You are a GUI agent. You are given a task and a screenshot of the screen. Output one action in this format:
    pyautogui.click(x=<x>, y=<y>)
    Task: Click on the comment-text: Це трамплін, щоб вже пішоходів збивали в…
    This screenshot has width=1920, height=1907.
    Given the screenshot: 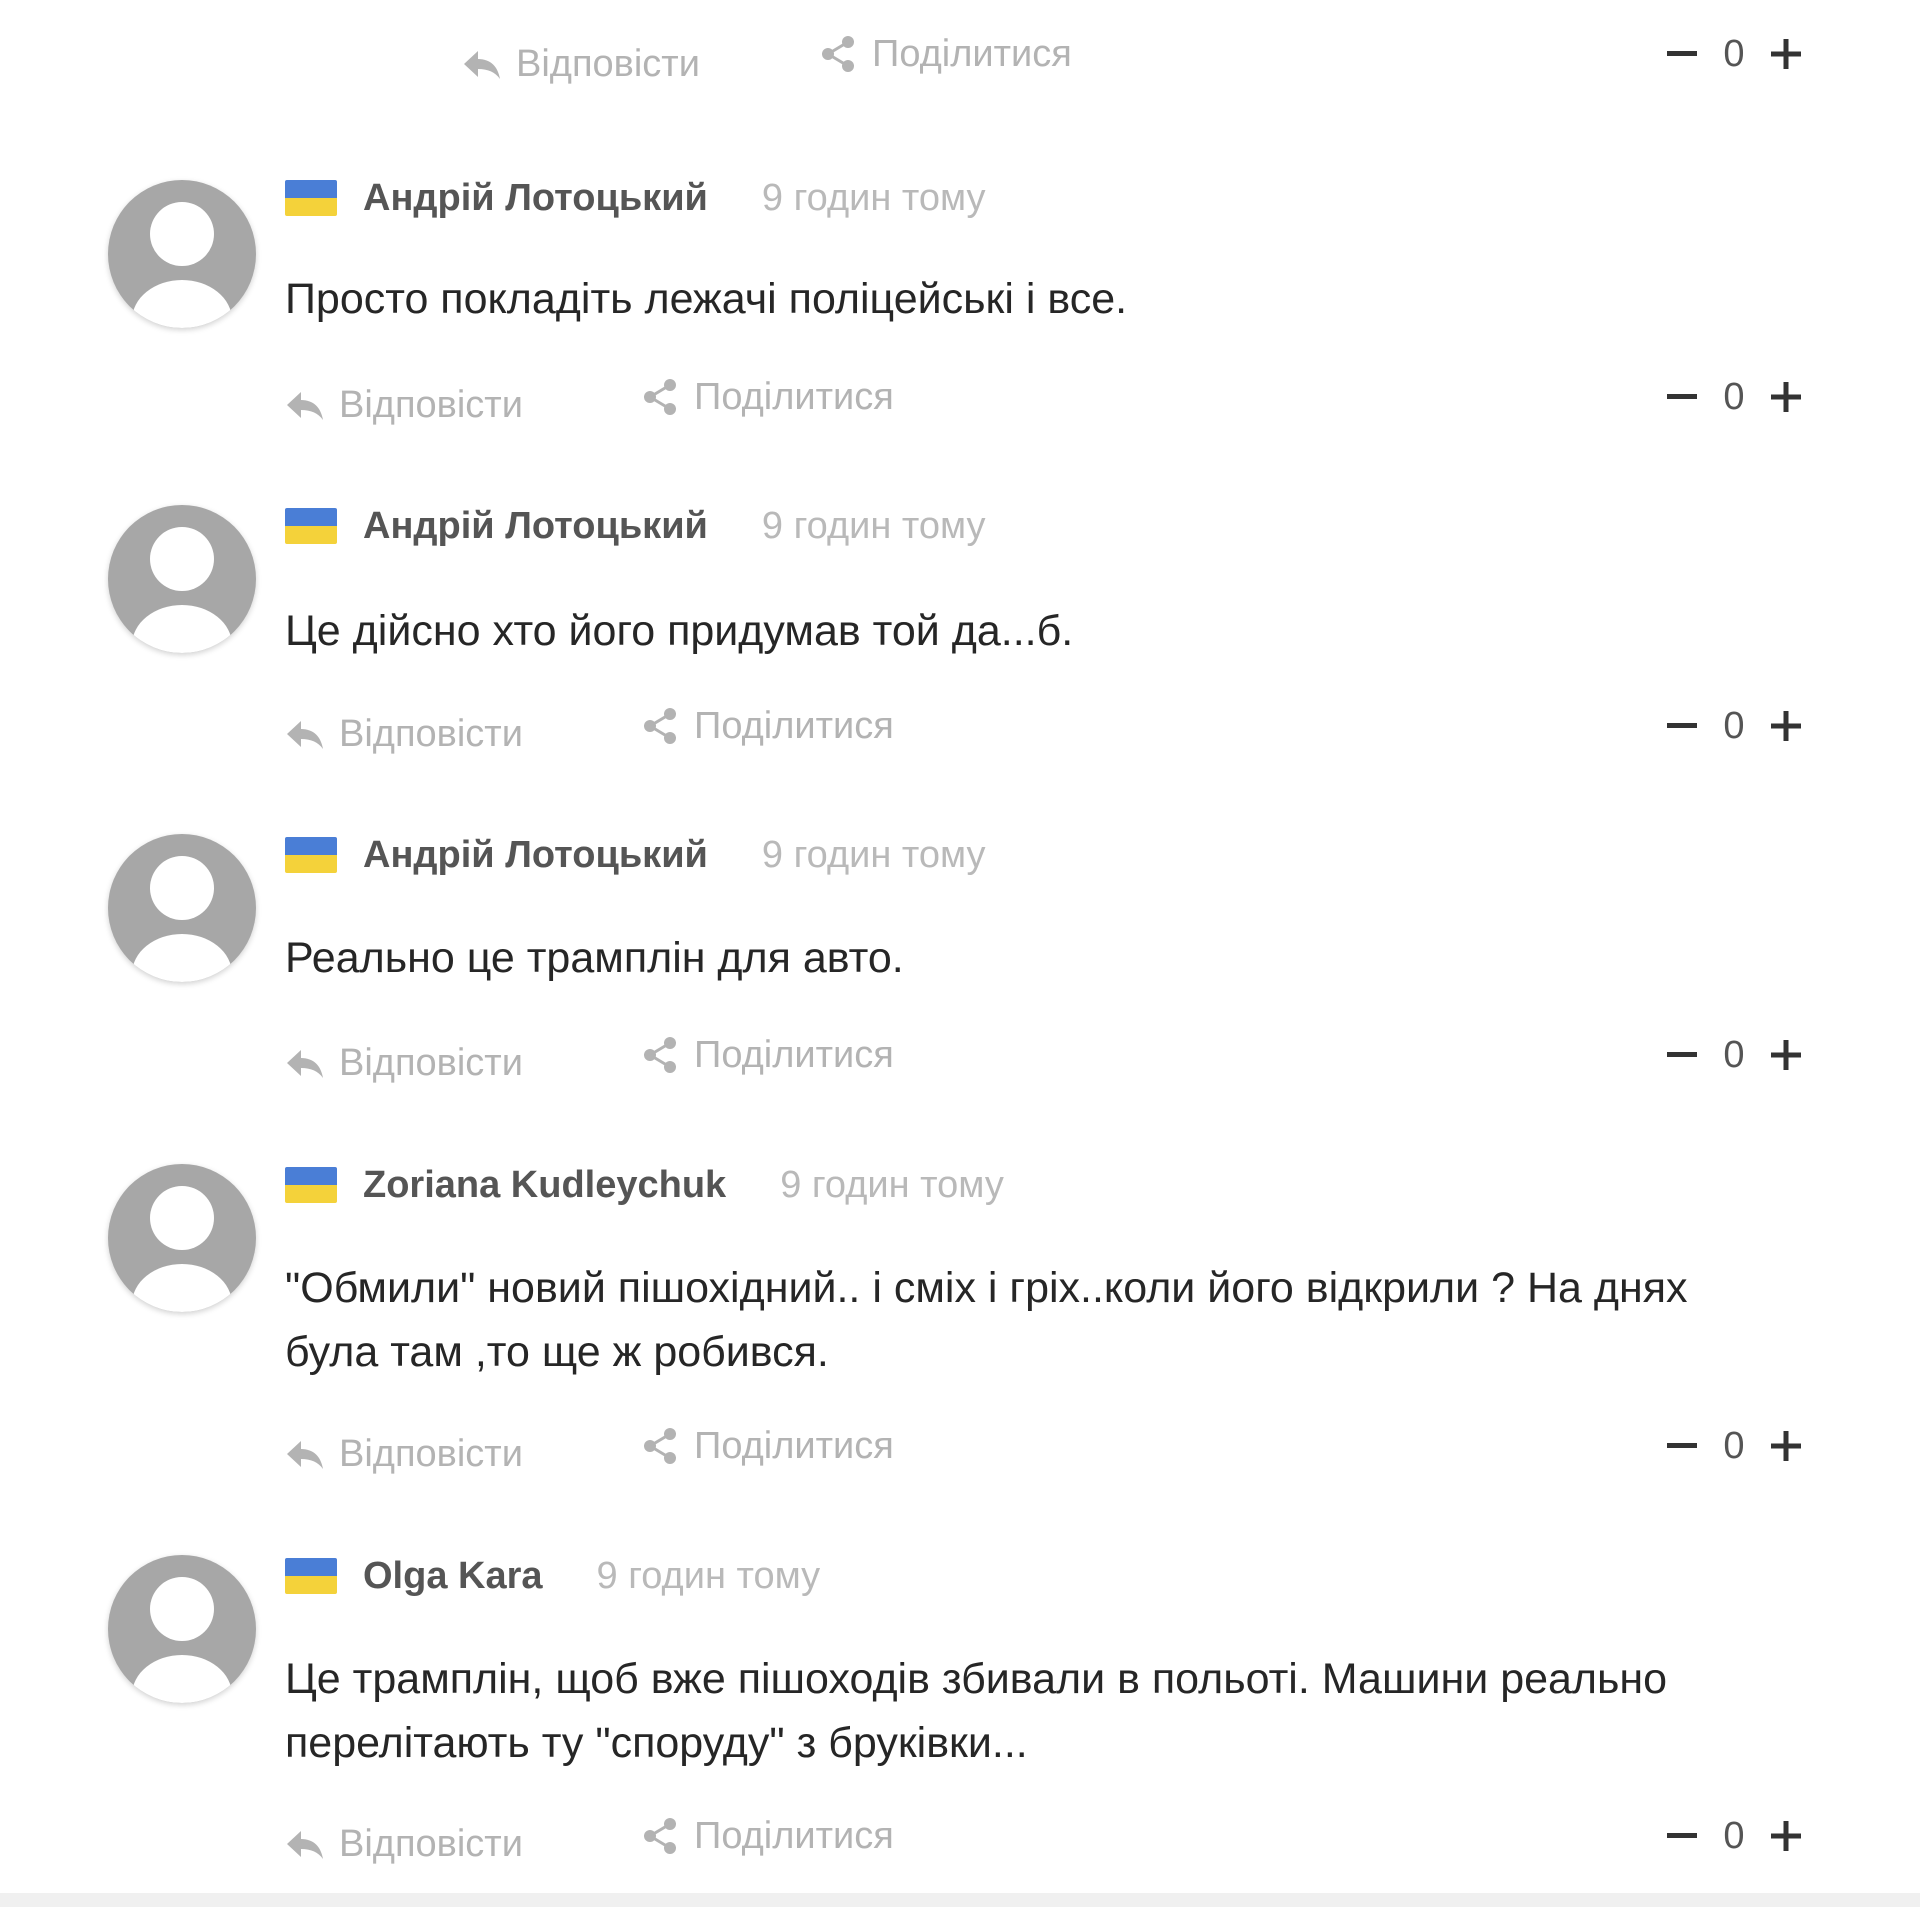 What is the action you would take?
    pyautogui.click(x=976, y=1711)
    